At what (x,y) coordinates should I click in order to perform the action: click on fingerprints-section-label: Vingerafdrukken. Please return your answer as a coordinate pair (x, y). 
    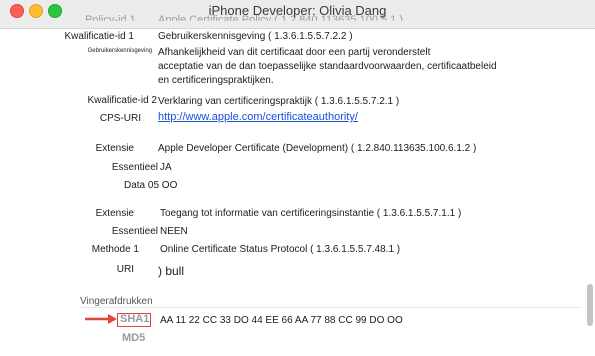
    Looking at the image, I should click on (116, 301).